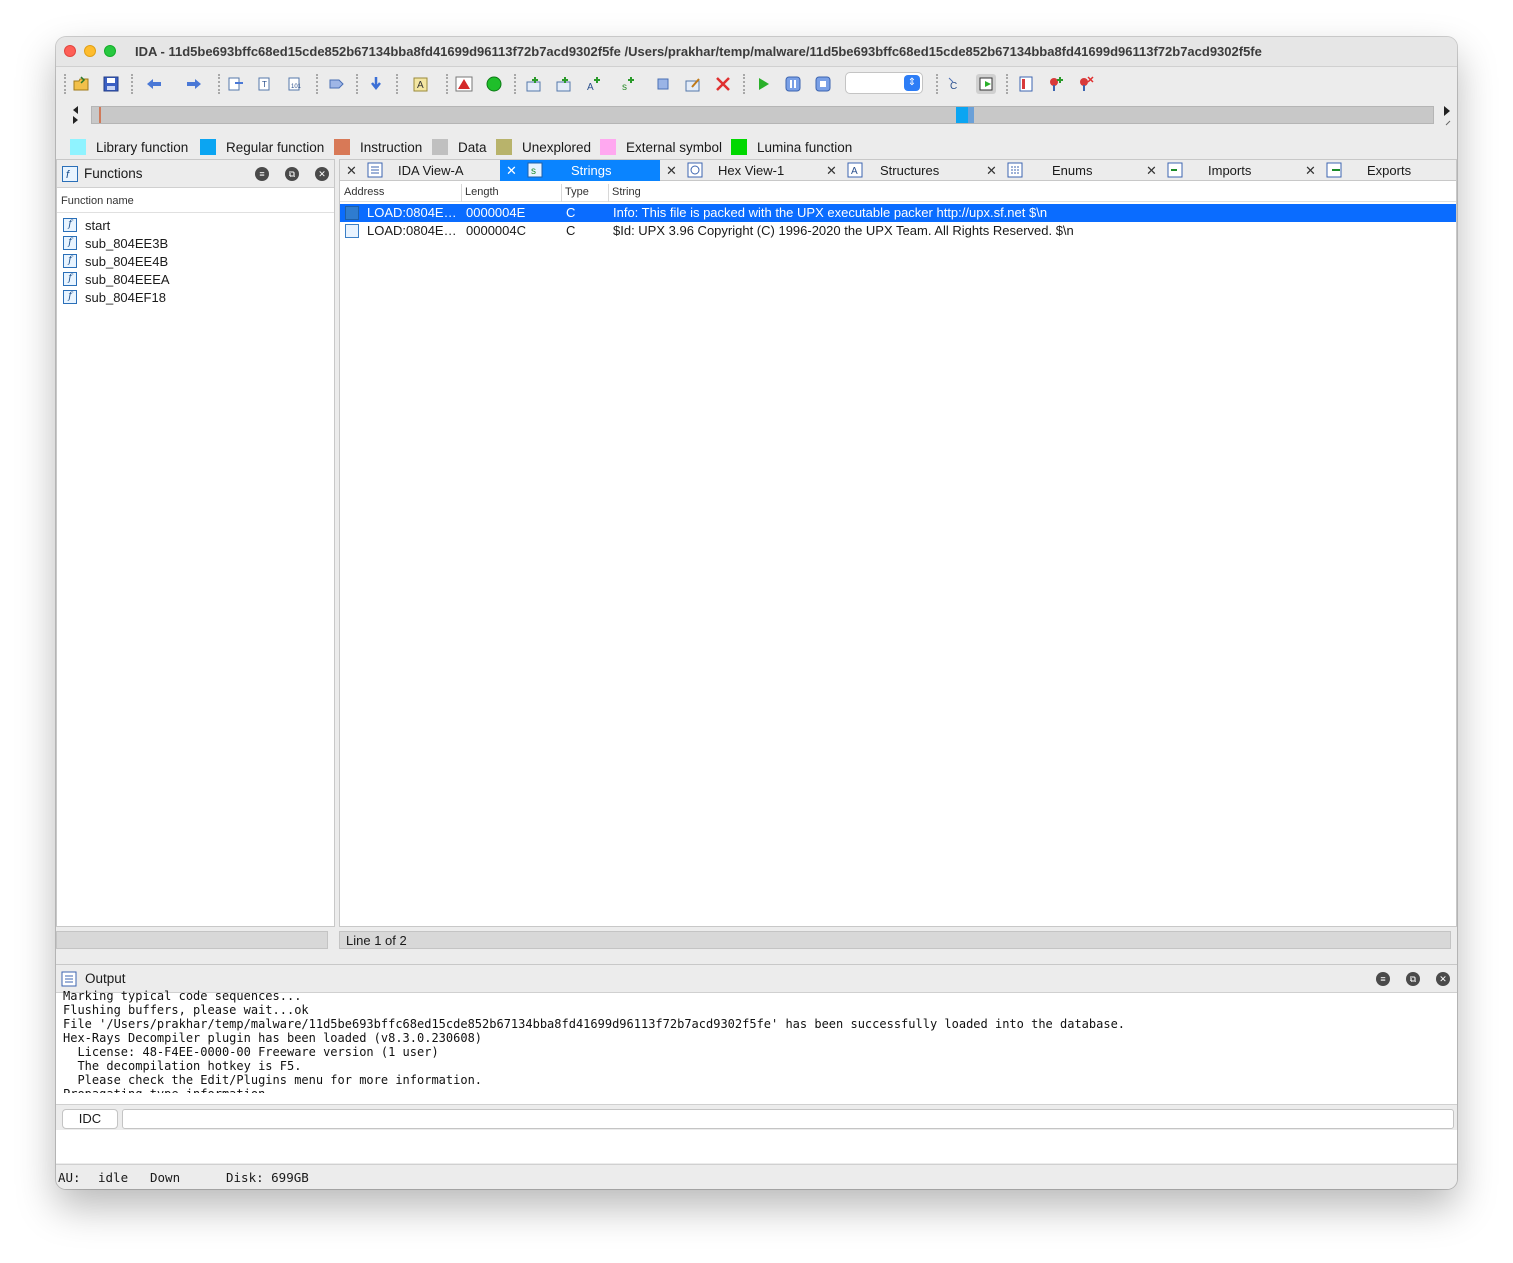  I want to click on function-item-sub-804ee4b: f sub_804EE4B, so click(195, 261).